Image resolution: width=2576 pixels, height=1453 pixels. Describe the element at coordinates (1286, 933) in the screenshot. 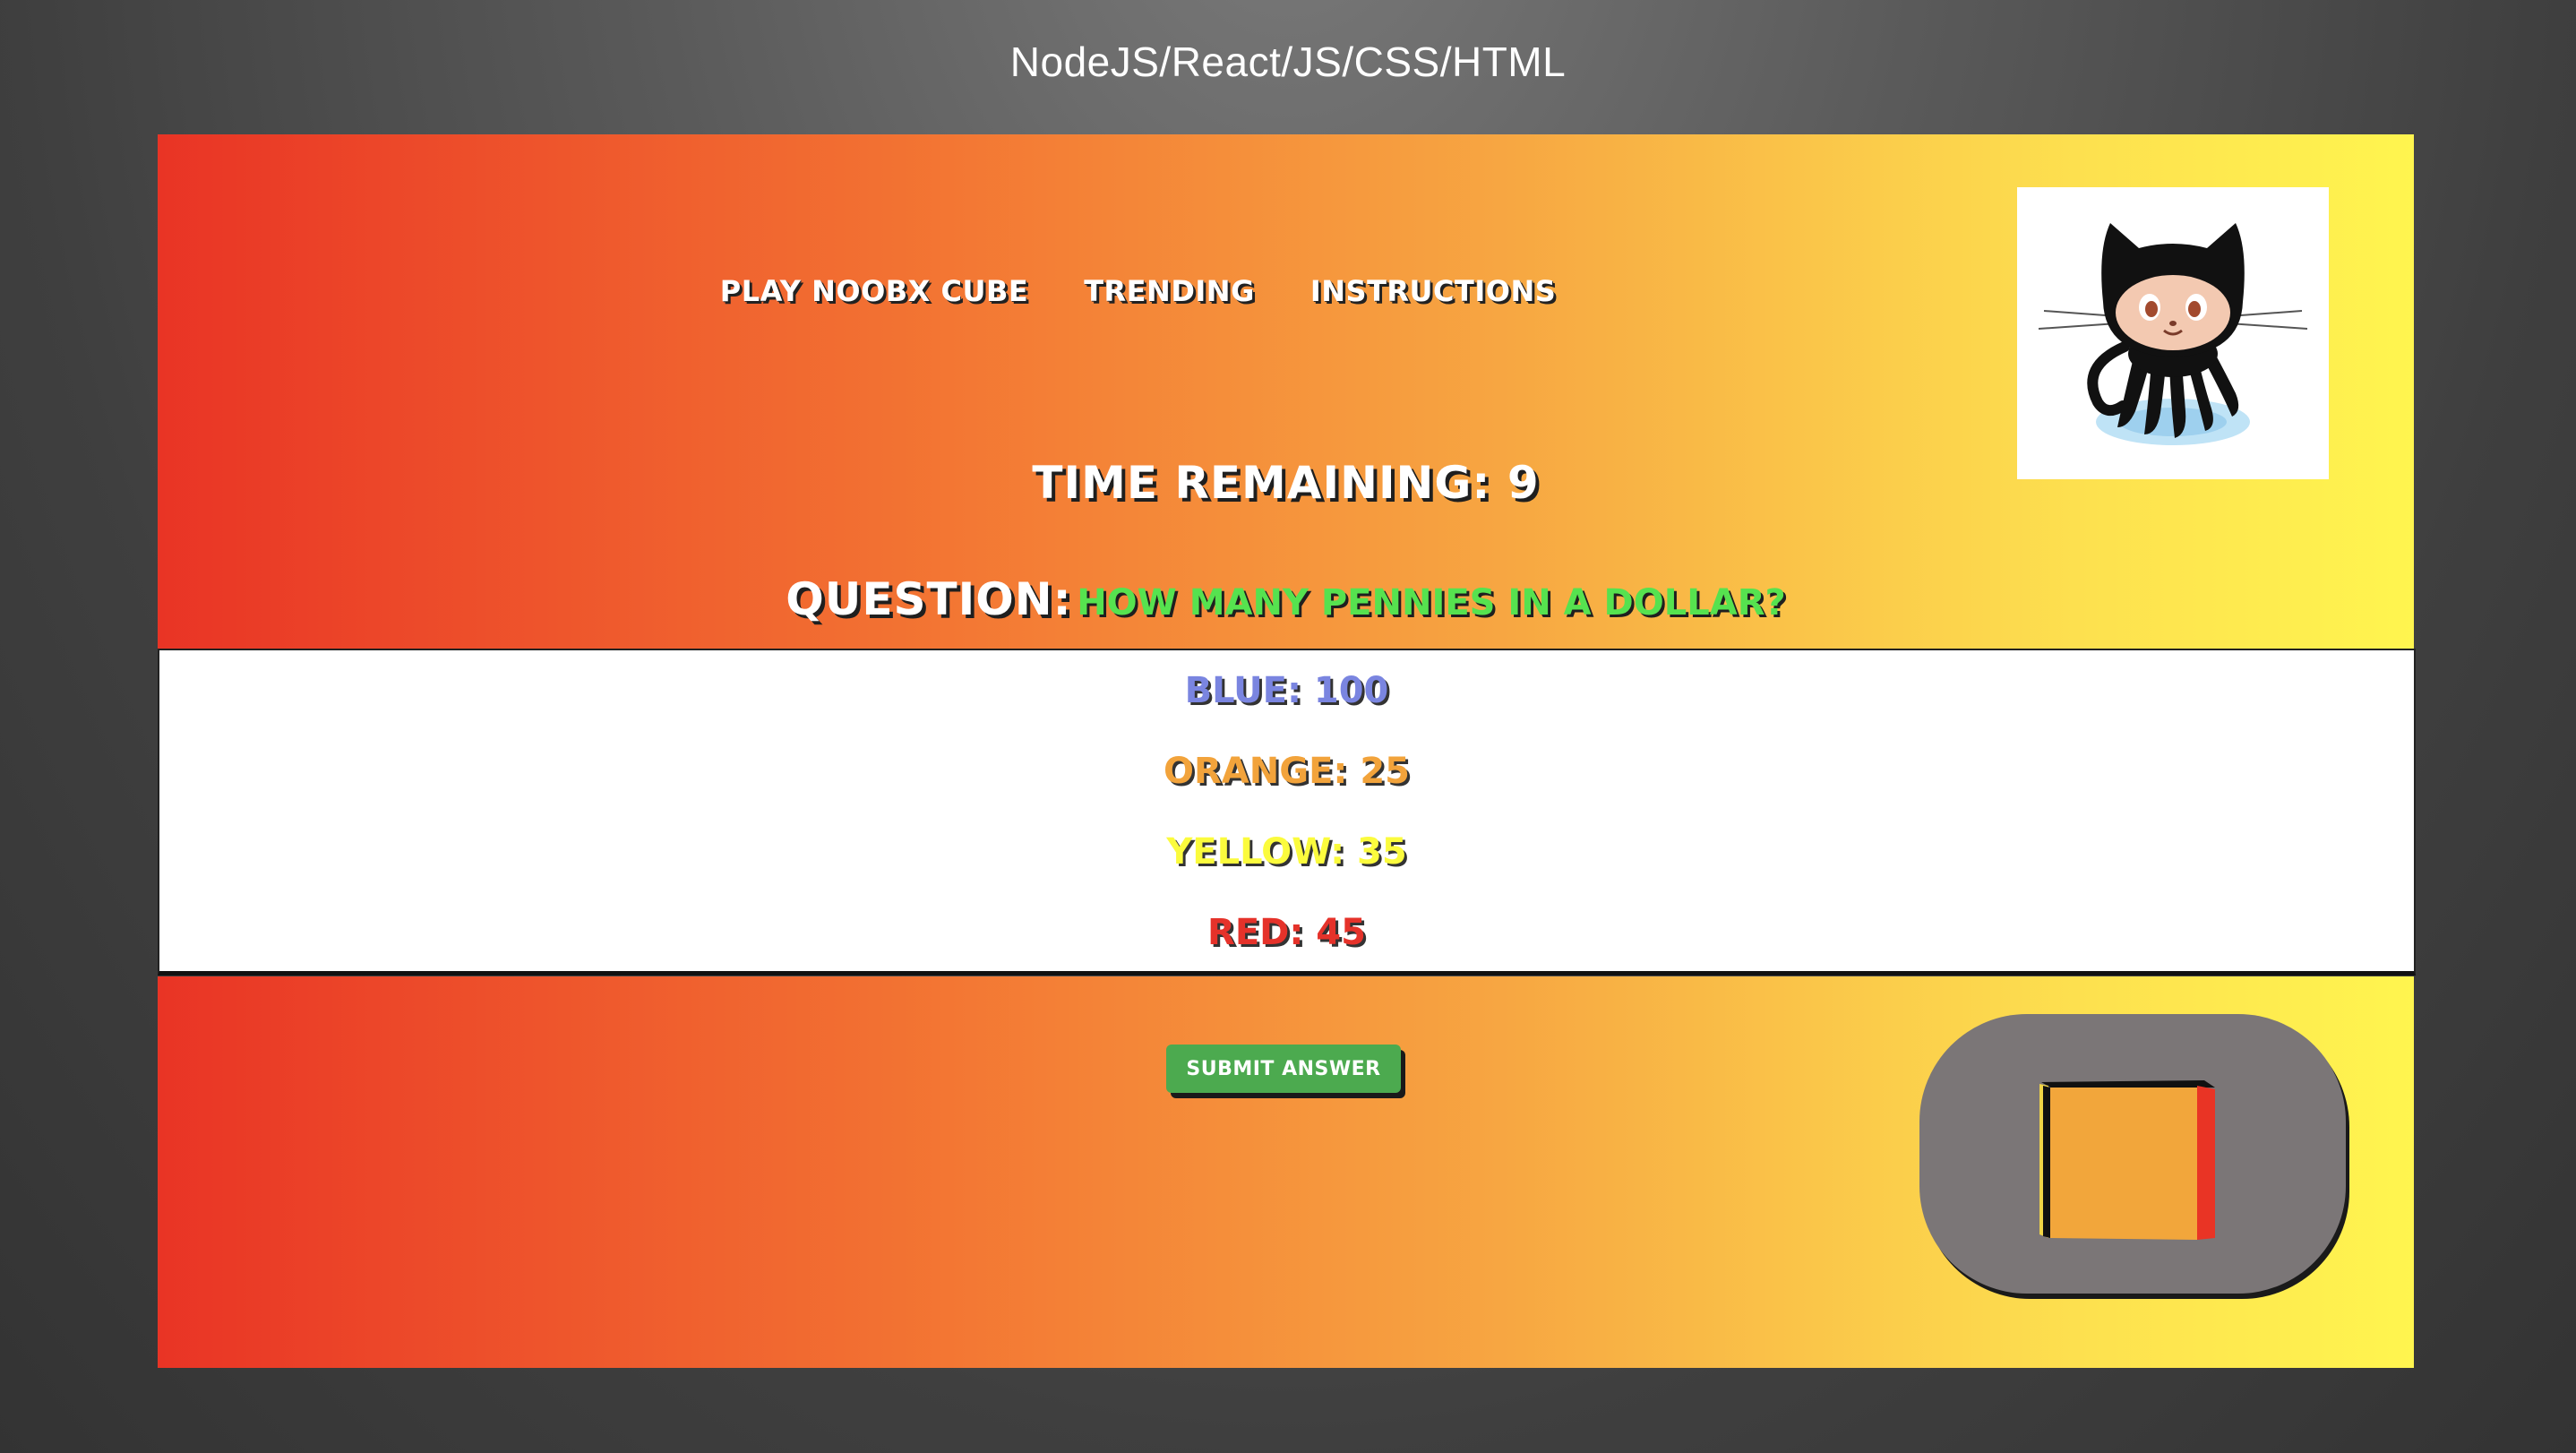

I see `answer-red: Red: 45` at that location.